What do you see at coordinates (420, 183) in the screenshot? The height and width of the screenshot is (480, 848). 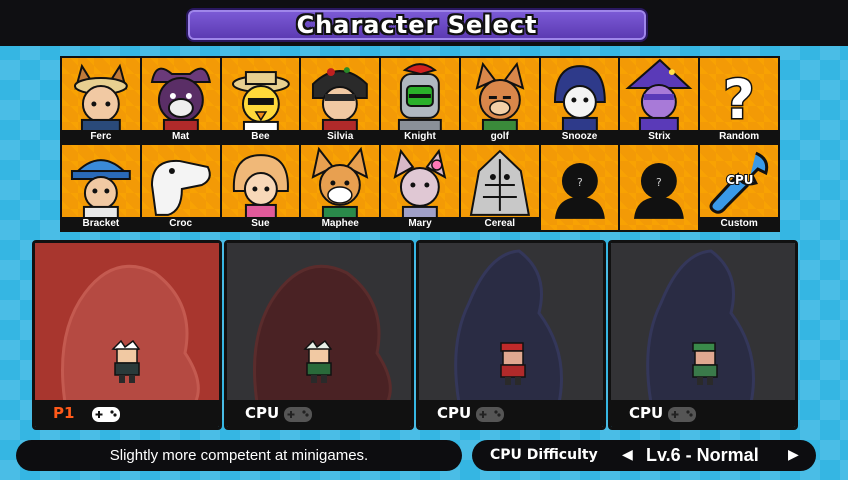 I see `mary-portrait-icon` at bounding box center [420, 183].